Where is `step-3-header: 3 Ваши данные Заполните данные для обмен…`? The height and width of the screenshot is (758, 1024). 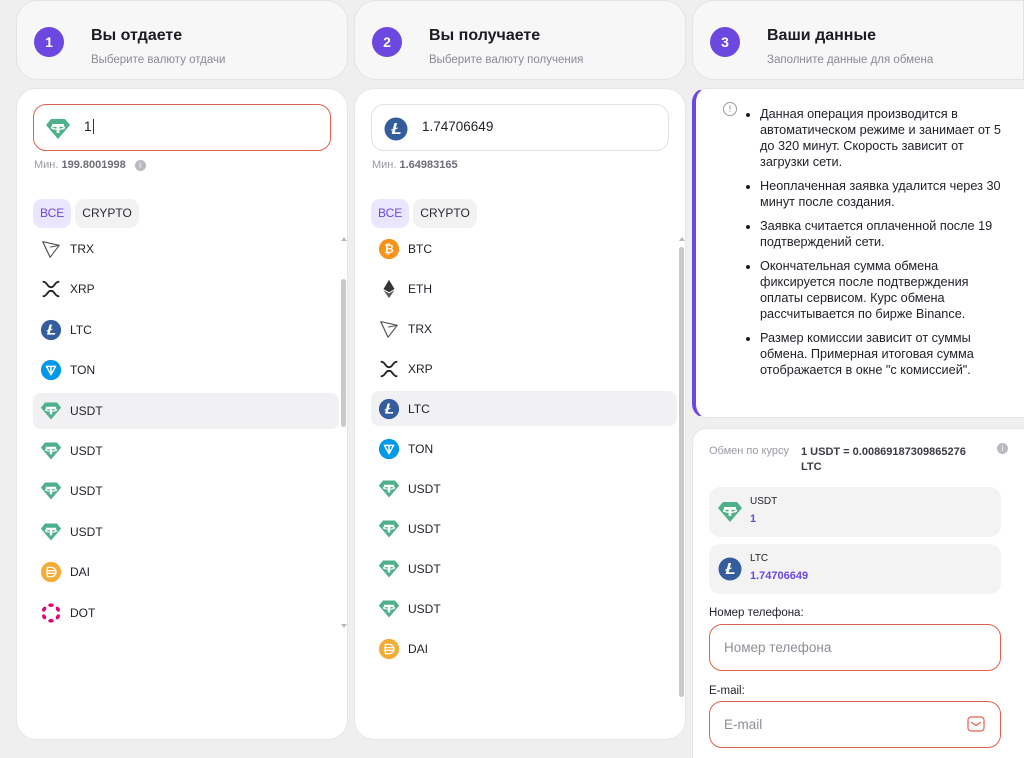 step-3-header: 3 Ваши данные Заполните данные для обмен… is located at coordinates (858, 40).